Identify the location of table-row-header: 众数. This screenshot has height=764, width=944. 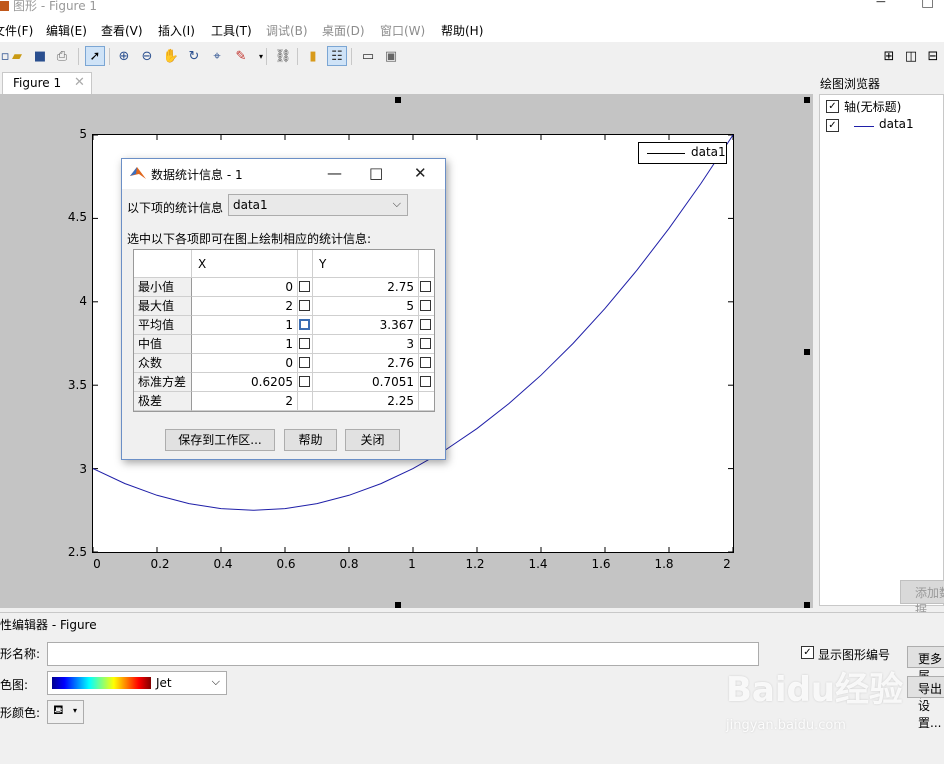
(163, 363).